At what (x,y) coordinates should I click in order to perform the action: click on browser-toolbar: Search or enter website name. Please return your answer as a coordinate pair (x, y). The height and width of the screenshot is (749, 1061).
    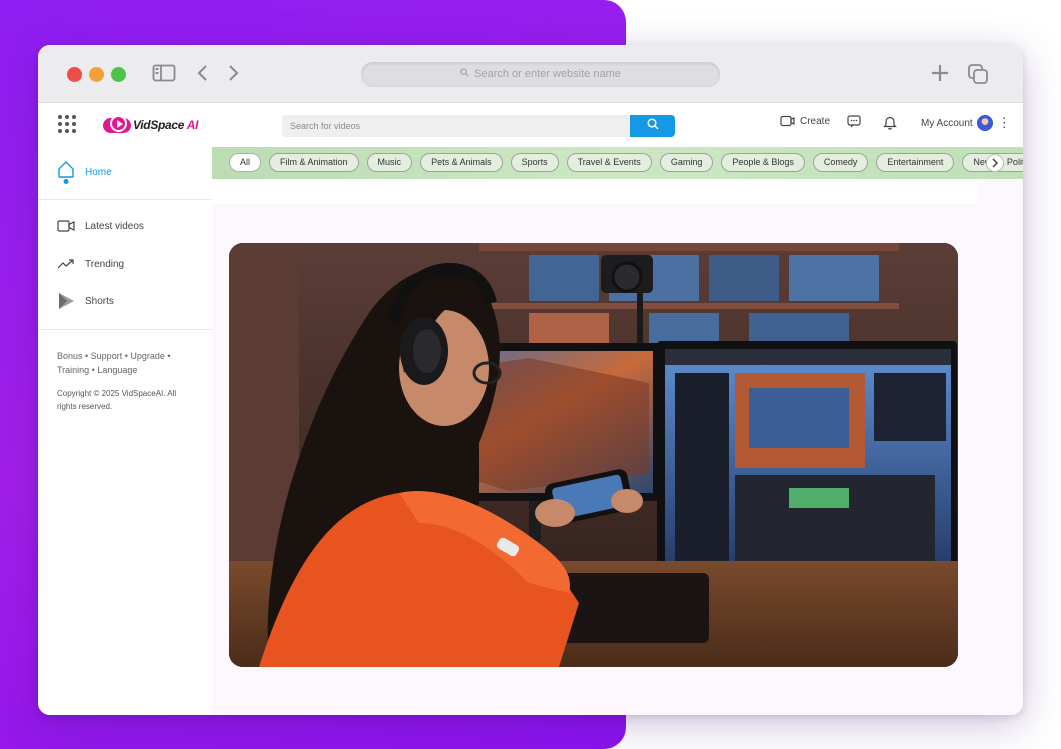
    Looking at the image, I should click on (530, 74).